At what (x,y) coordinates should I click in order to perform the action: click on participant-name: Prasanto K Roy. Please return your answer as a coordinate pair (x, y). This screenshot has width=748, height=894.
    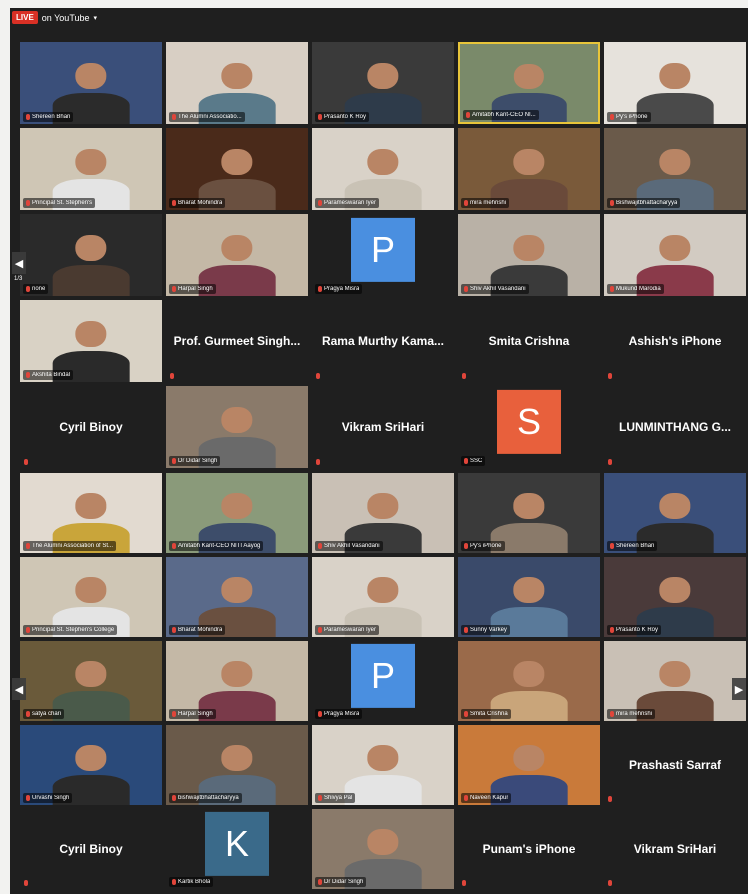
    Looking at the image, I should click on (345, 117).